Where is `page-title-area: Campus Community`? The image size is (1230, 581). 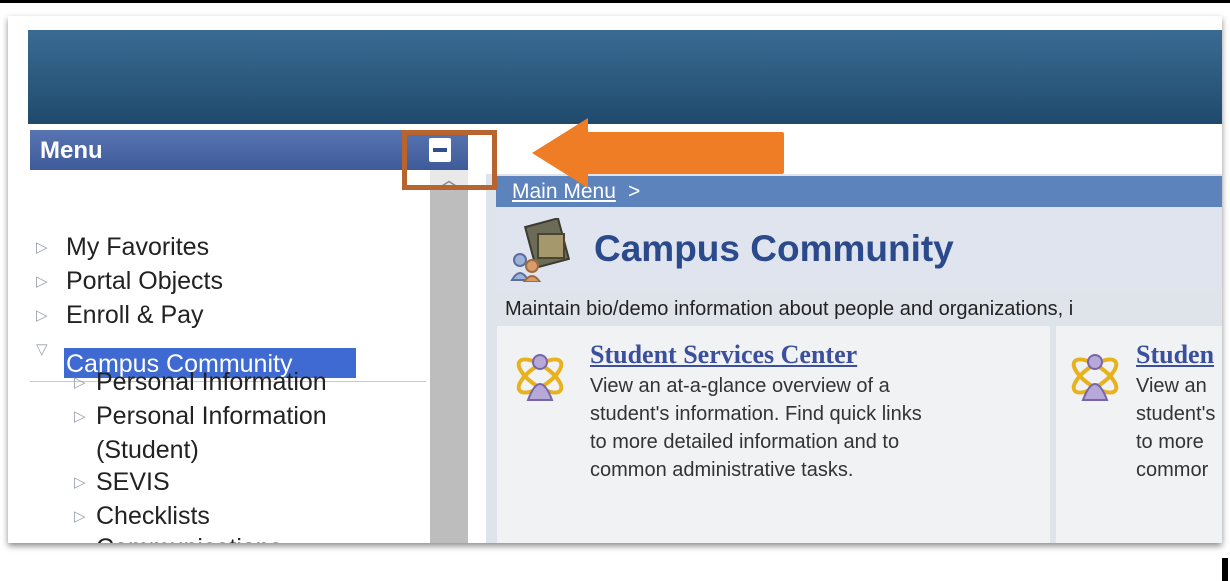
page-title-area: Campus Community is located at coordinates (859, 249).